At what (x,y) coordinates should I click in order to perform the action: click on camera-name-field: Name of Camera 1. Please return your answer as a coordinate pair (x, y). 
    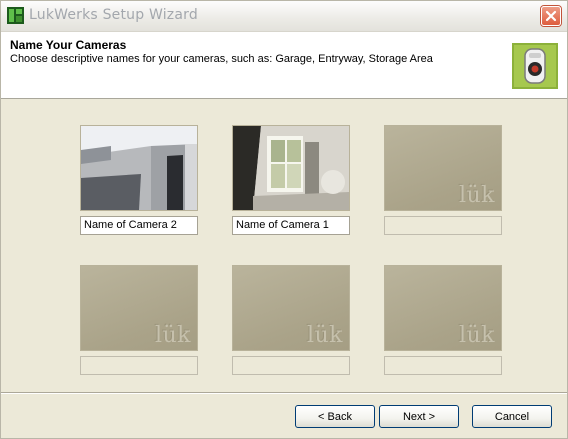
    Looking at the image, I should click on (291, 225).